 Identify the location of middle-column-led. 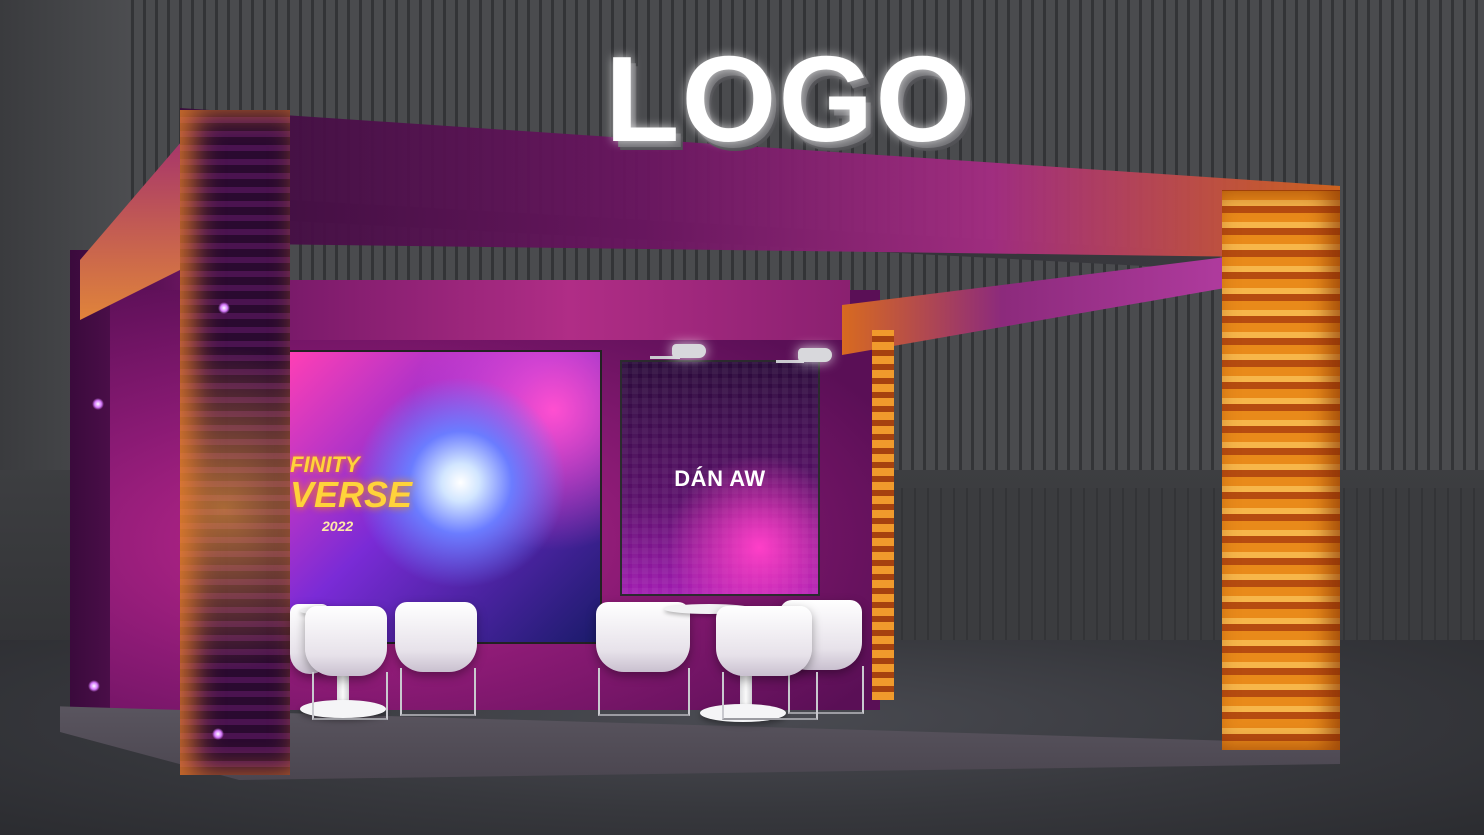
(883, 515).